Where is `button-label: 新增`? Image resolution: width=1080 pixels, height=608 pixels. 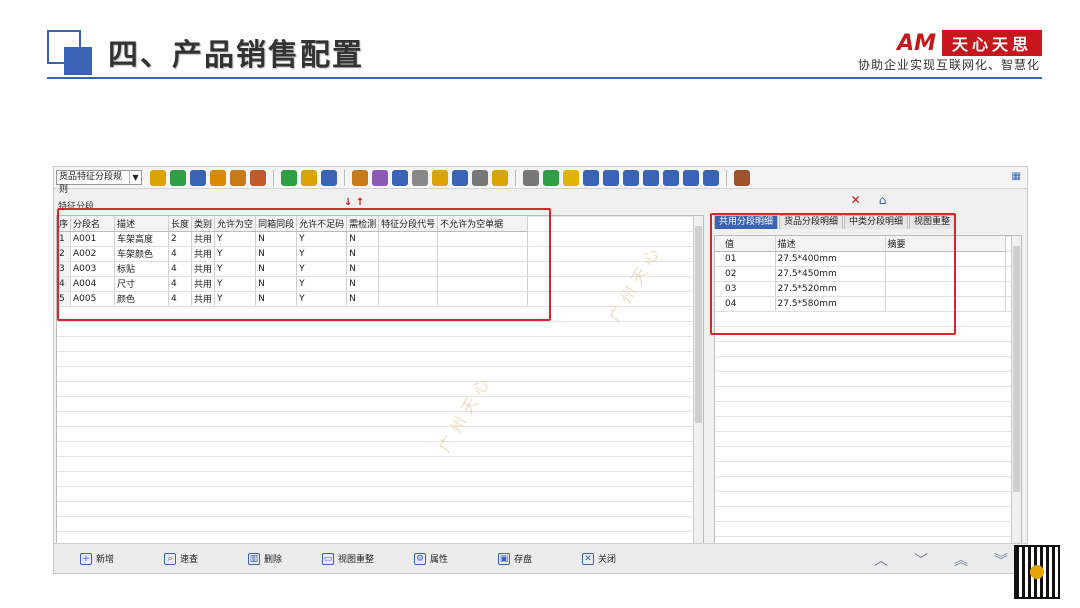 button-label: 新增 is located at coordinates (105, 560).